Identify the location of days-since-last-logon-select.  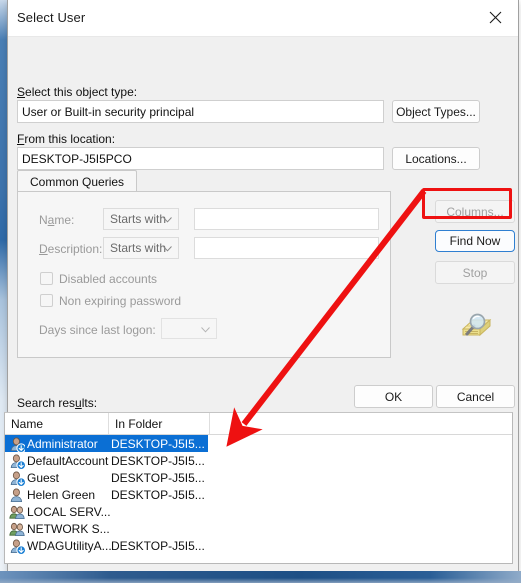
(189, 328).